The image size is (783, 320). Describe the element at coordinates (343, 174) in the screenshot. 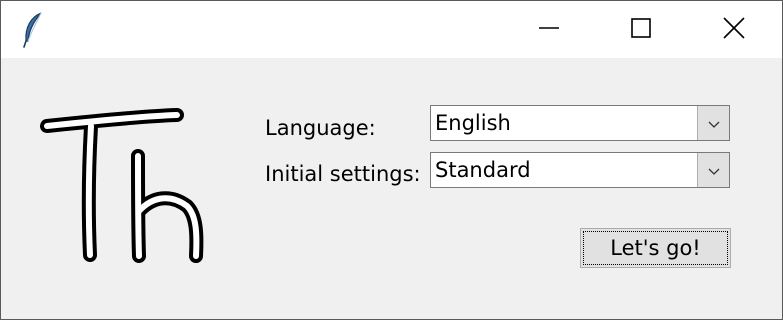

I see `initial-settings-label: Initial settings:` at that location.